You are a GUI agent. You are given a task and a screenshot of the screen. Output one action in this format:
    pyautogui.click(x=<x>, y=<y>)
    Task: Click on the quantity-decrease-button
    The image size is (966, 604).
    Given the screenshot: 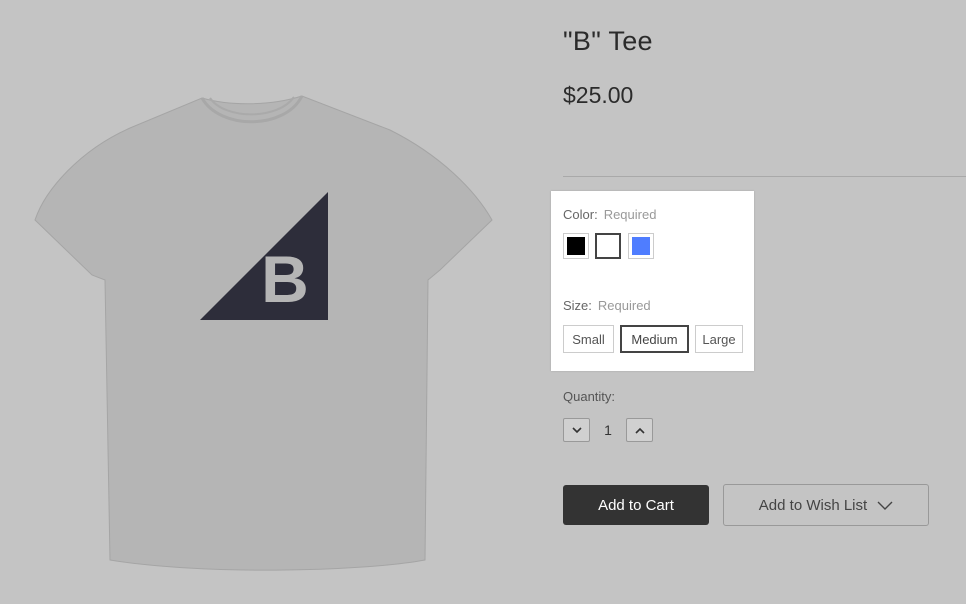 What is the action you would take?
    pyautogui.click(x=576, y=430)
    